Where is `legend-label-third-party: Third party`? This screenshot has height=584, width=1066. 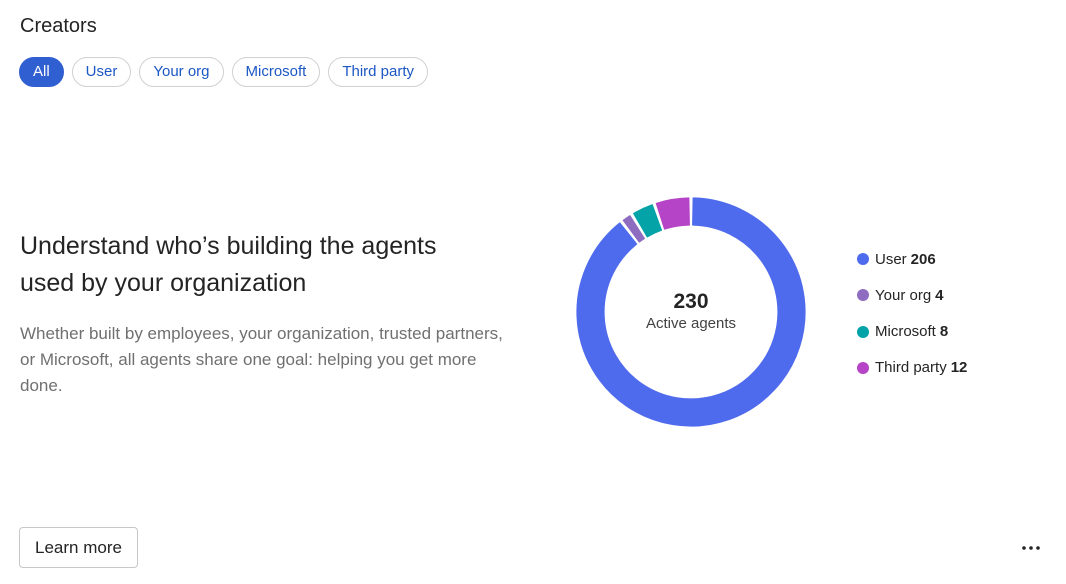 legend-label-third-party: Third party is located at coordinates (911, 368).